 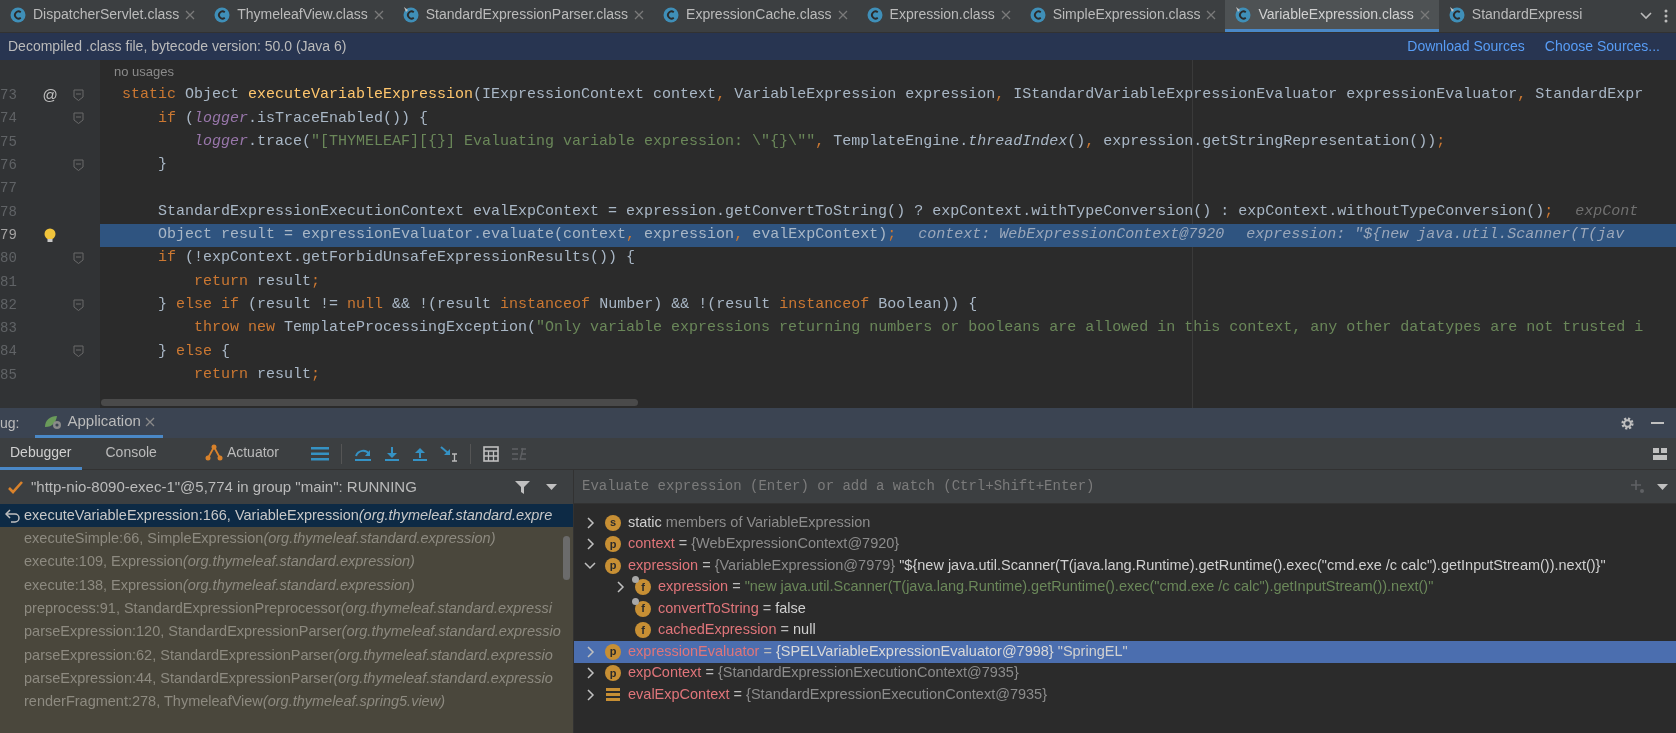 I want to click on code-line: } else {, so click(x=194, y=351).